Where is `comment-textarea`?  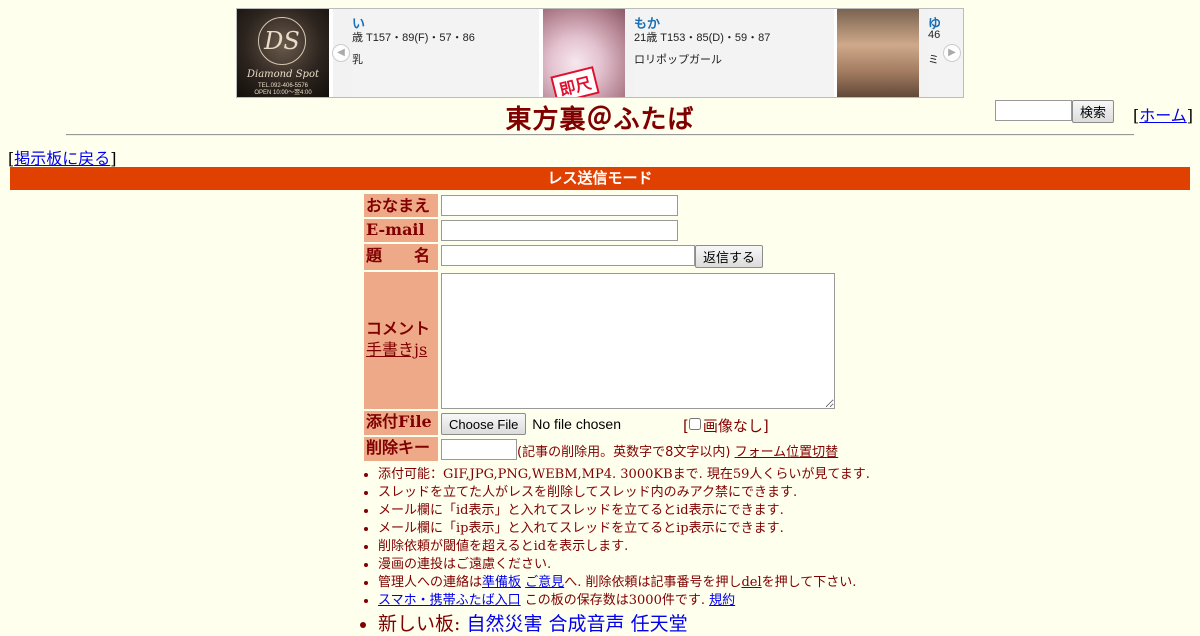 comment-textarea is located at coordinates (638, 341).